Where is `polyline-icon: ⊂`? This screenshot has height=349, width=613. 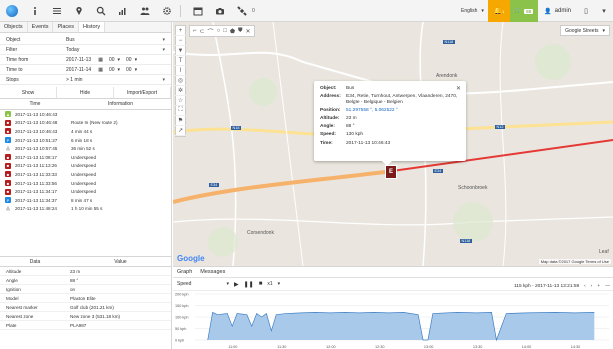 polyline-icon: ⊂ is located at coordinates (202, 31).